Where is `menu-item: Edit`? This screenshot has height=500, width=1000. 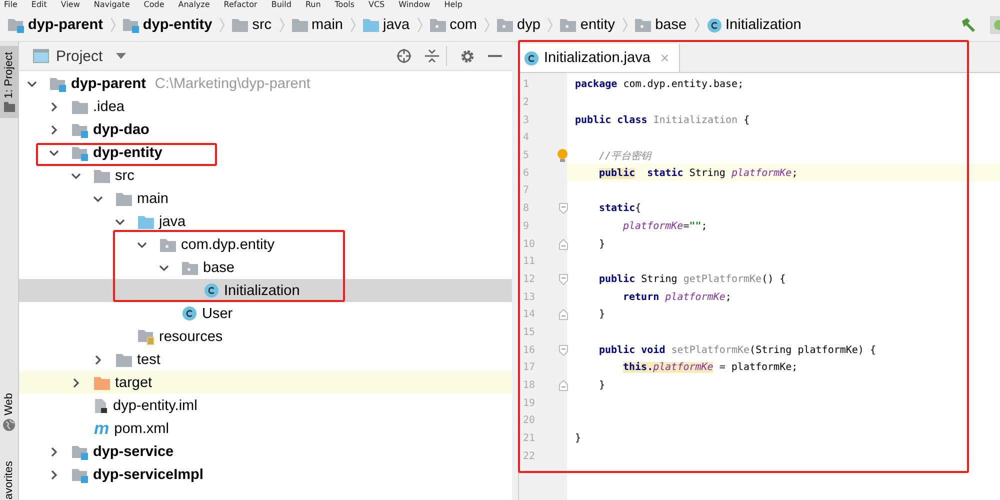
menu-item: Edit is located at coordinates (39, 4).